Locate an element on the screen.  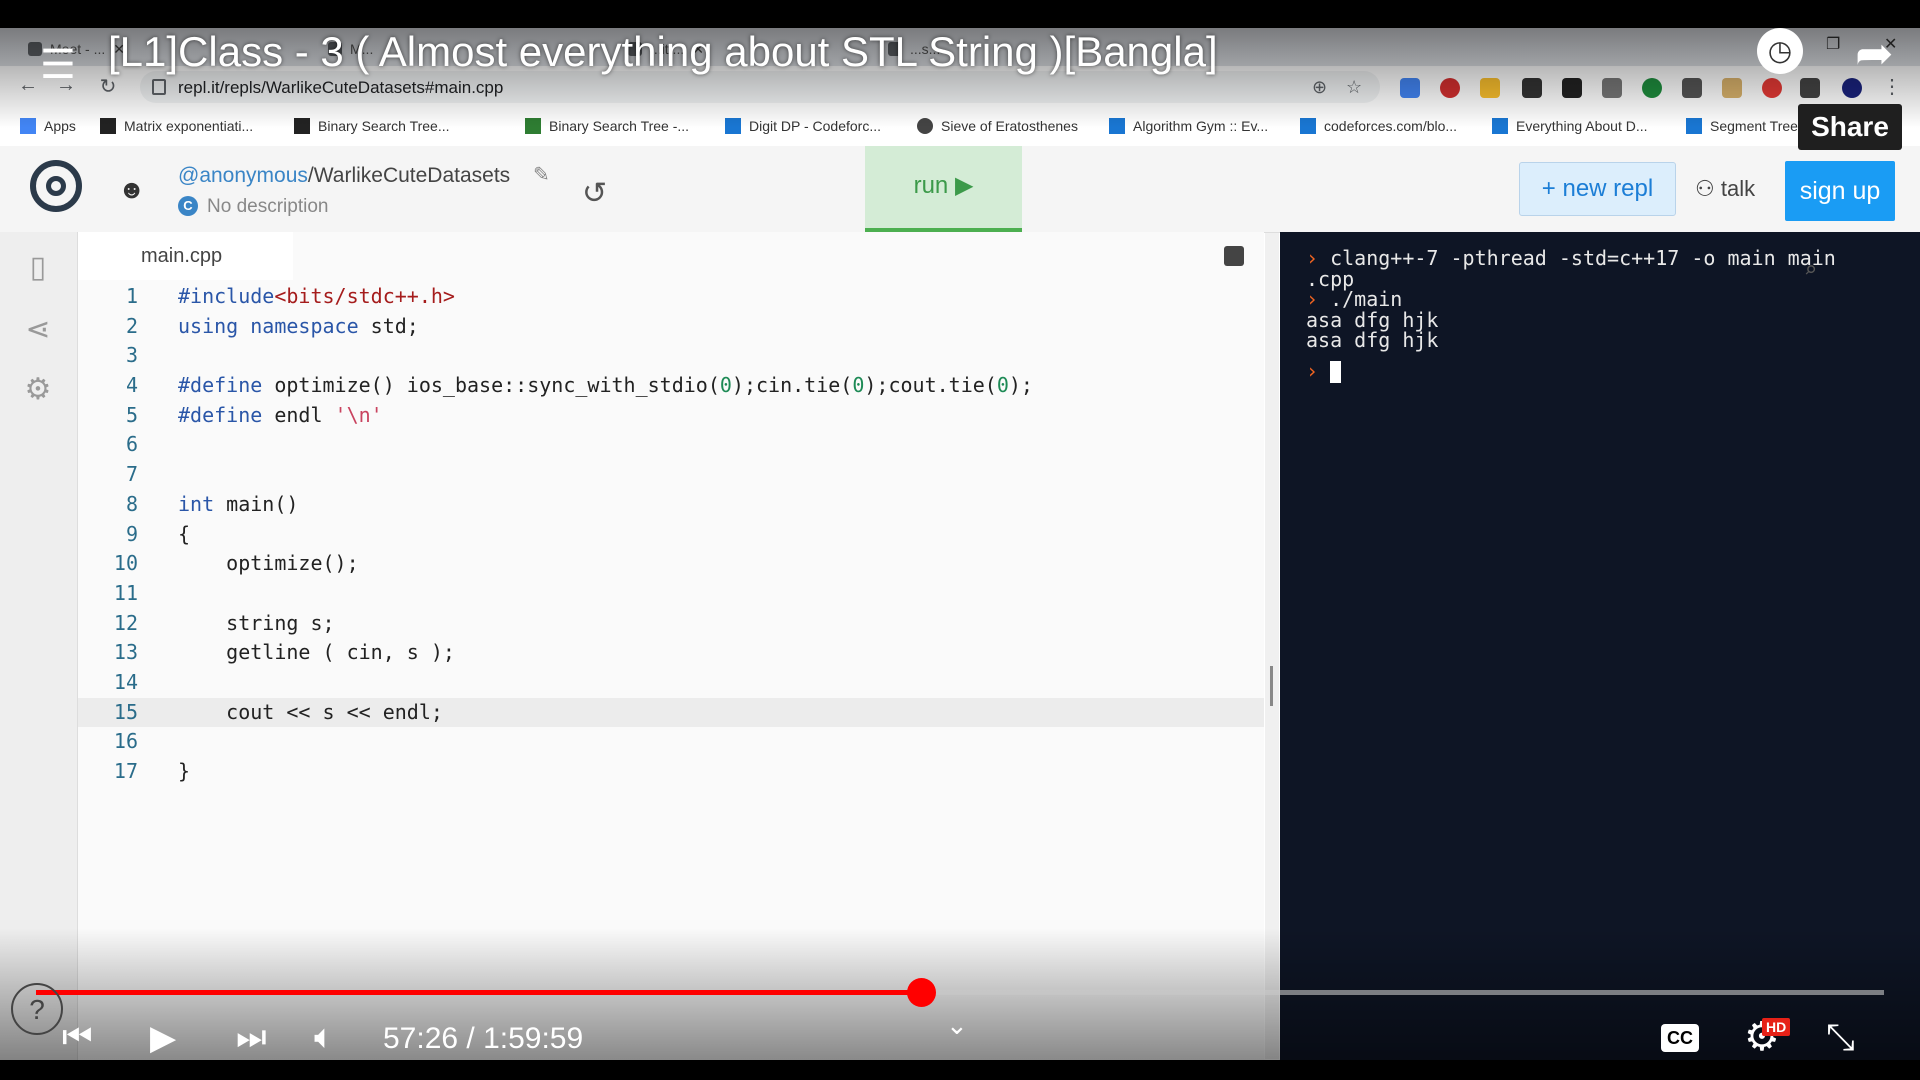
terminal-input-line: › is located at coordinates (1324, 371).